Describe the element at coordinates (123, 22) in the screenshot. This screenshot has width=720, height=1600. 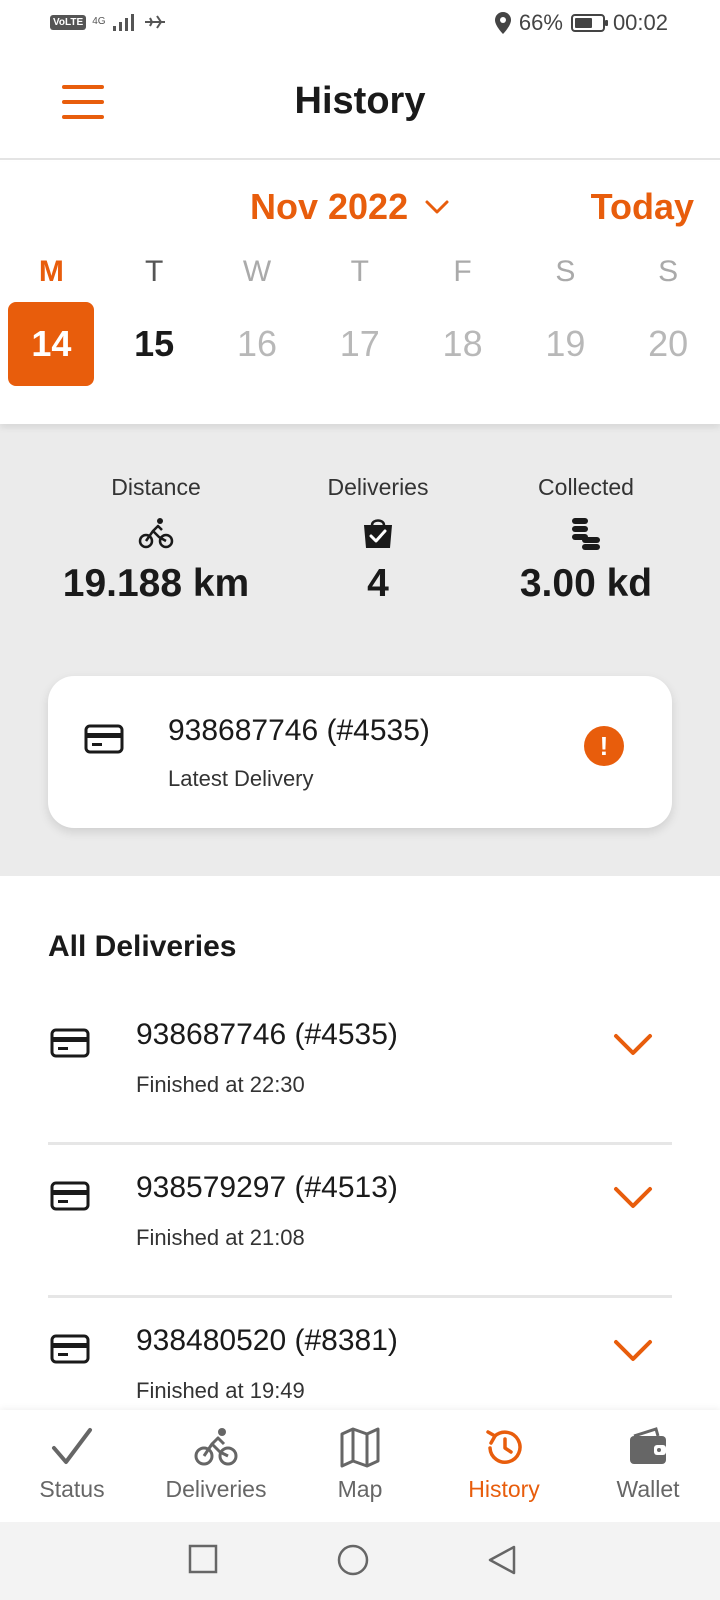
I see `signal-icon` at that location.